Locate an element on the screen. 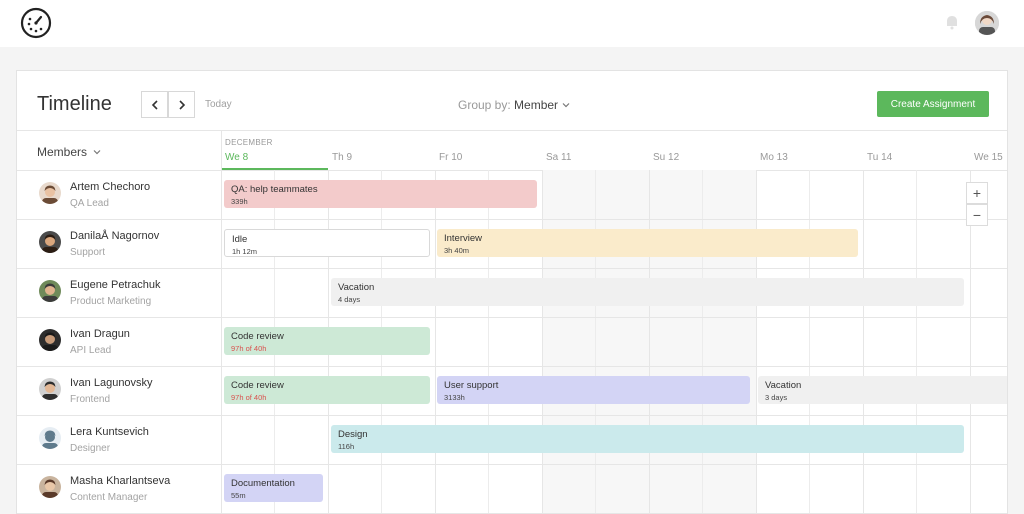 Image resolution: width=1024 pixels, height=514 pixels. day-label: Tu 14 is located at coordinates (880, 157).